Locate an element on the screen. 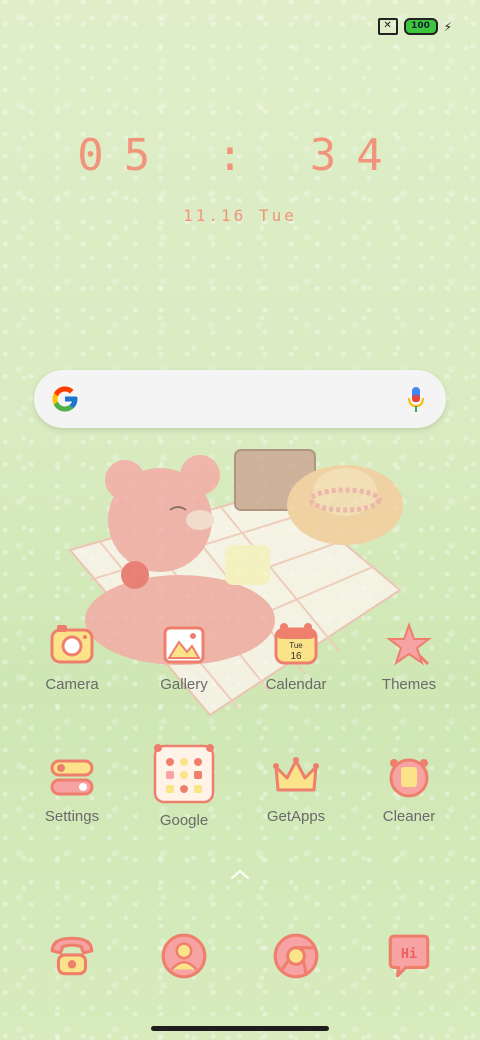 The height and width of the screenshot is (1040, 480). settings-toggle-icon is located at coordinates (72, 777).